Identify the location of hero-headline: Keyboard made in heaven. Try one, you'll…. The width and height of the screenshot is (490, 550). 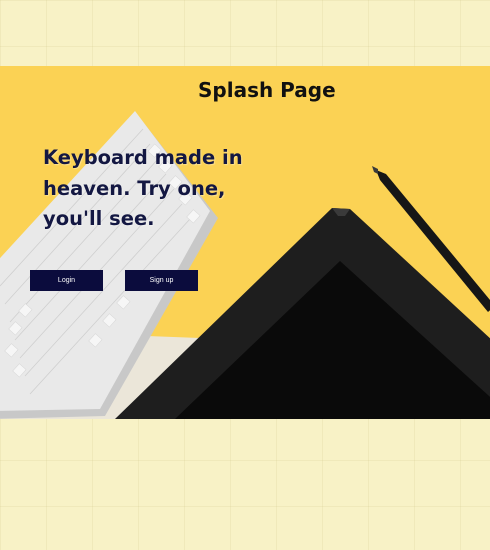
(143, 188).